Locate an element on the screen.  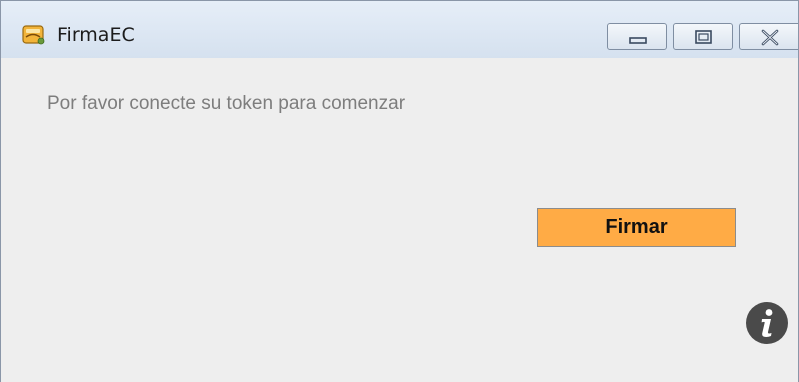
app-icon is located at coordinates (33, 35).